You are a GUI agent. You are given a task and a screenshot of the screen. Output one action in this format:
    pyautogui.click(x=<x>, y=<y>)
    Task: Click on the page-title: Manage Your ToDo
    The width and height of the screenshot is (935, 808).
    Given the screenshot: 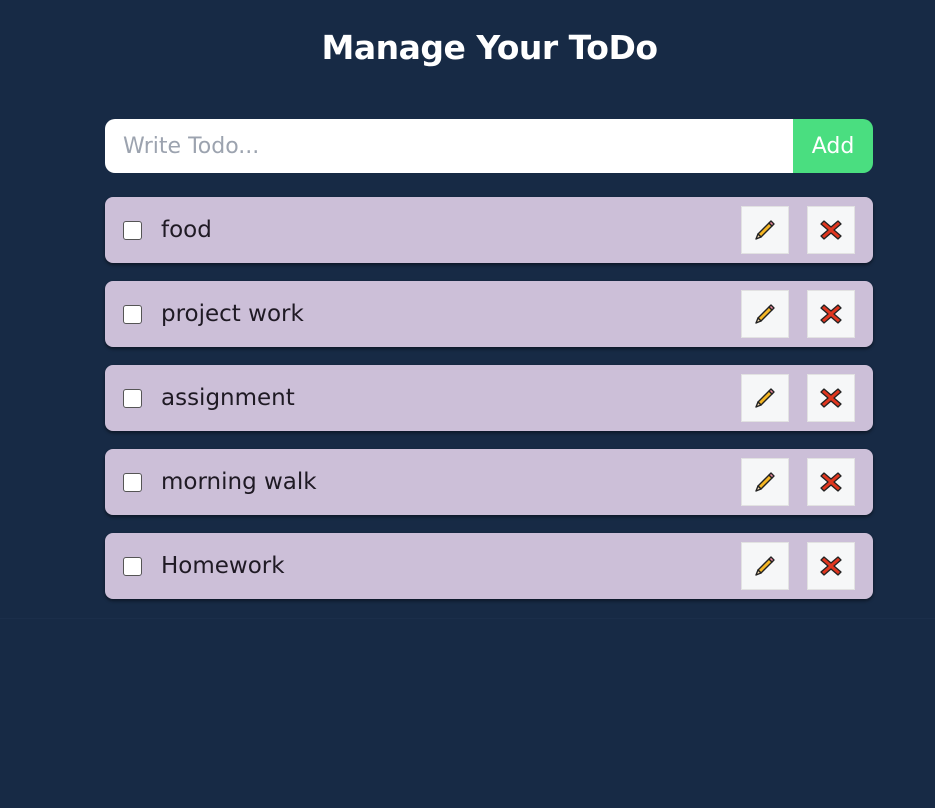 What is the action you would take?
    pyautogui.click(x=489, y=47)
    